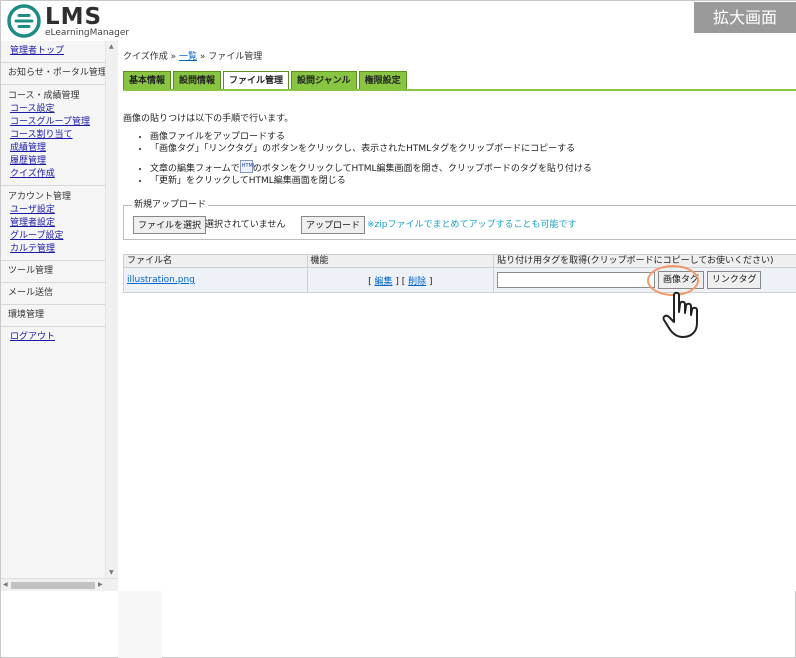  Describe the element at coordinates (145, 57) in the screenshot. I see `breadcrumb-quiz: クイズ作成` at that location.